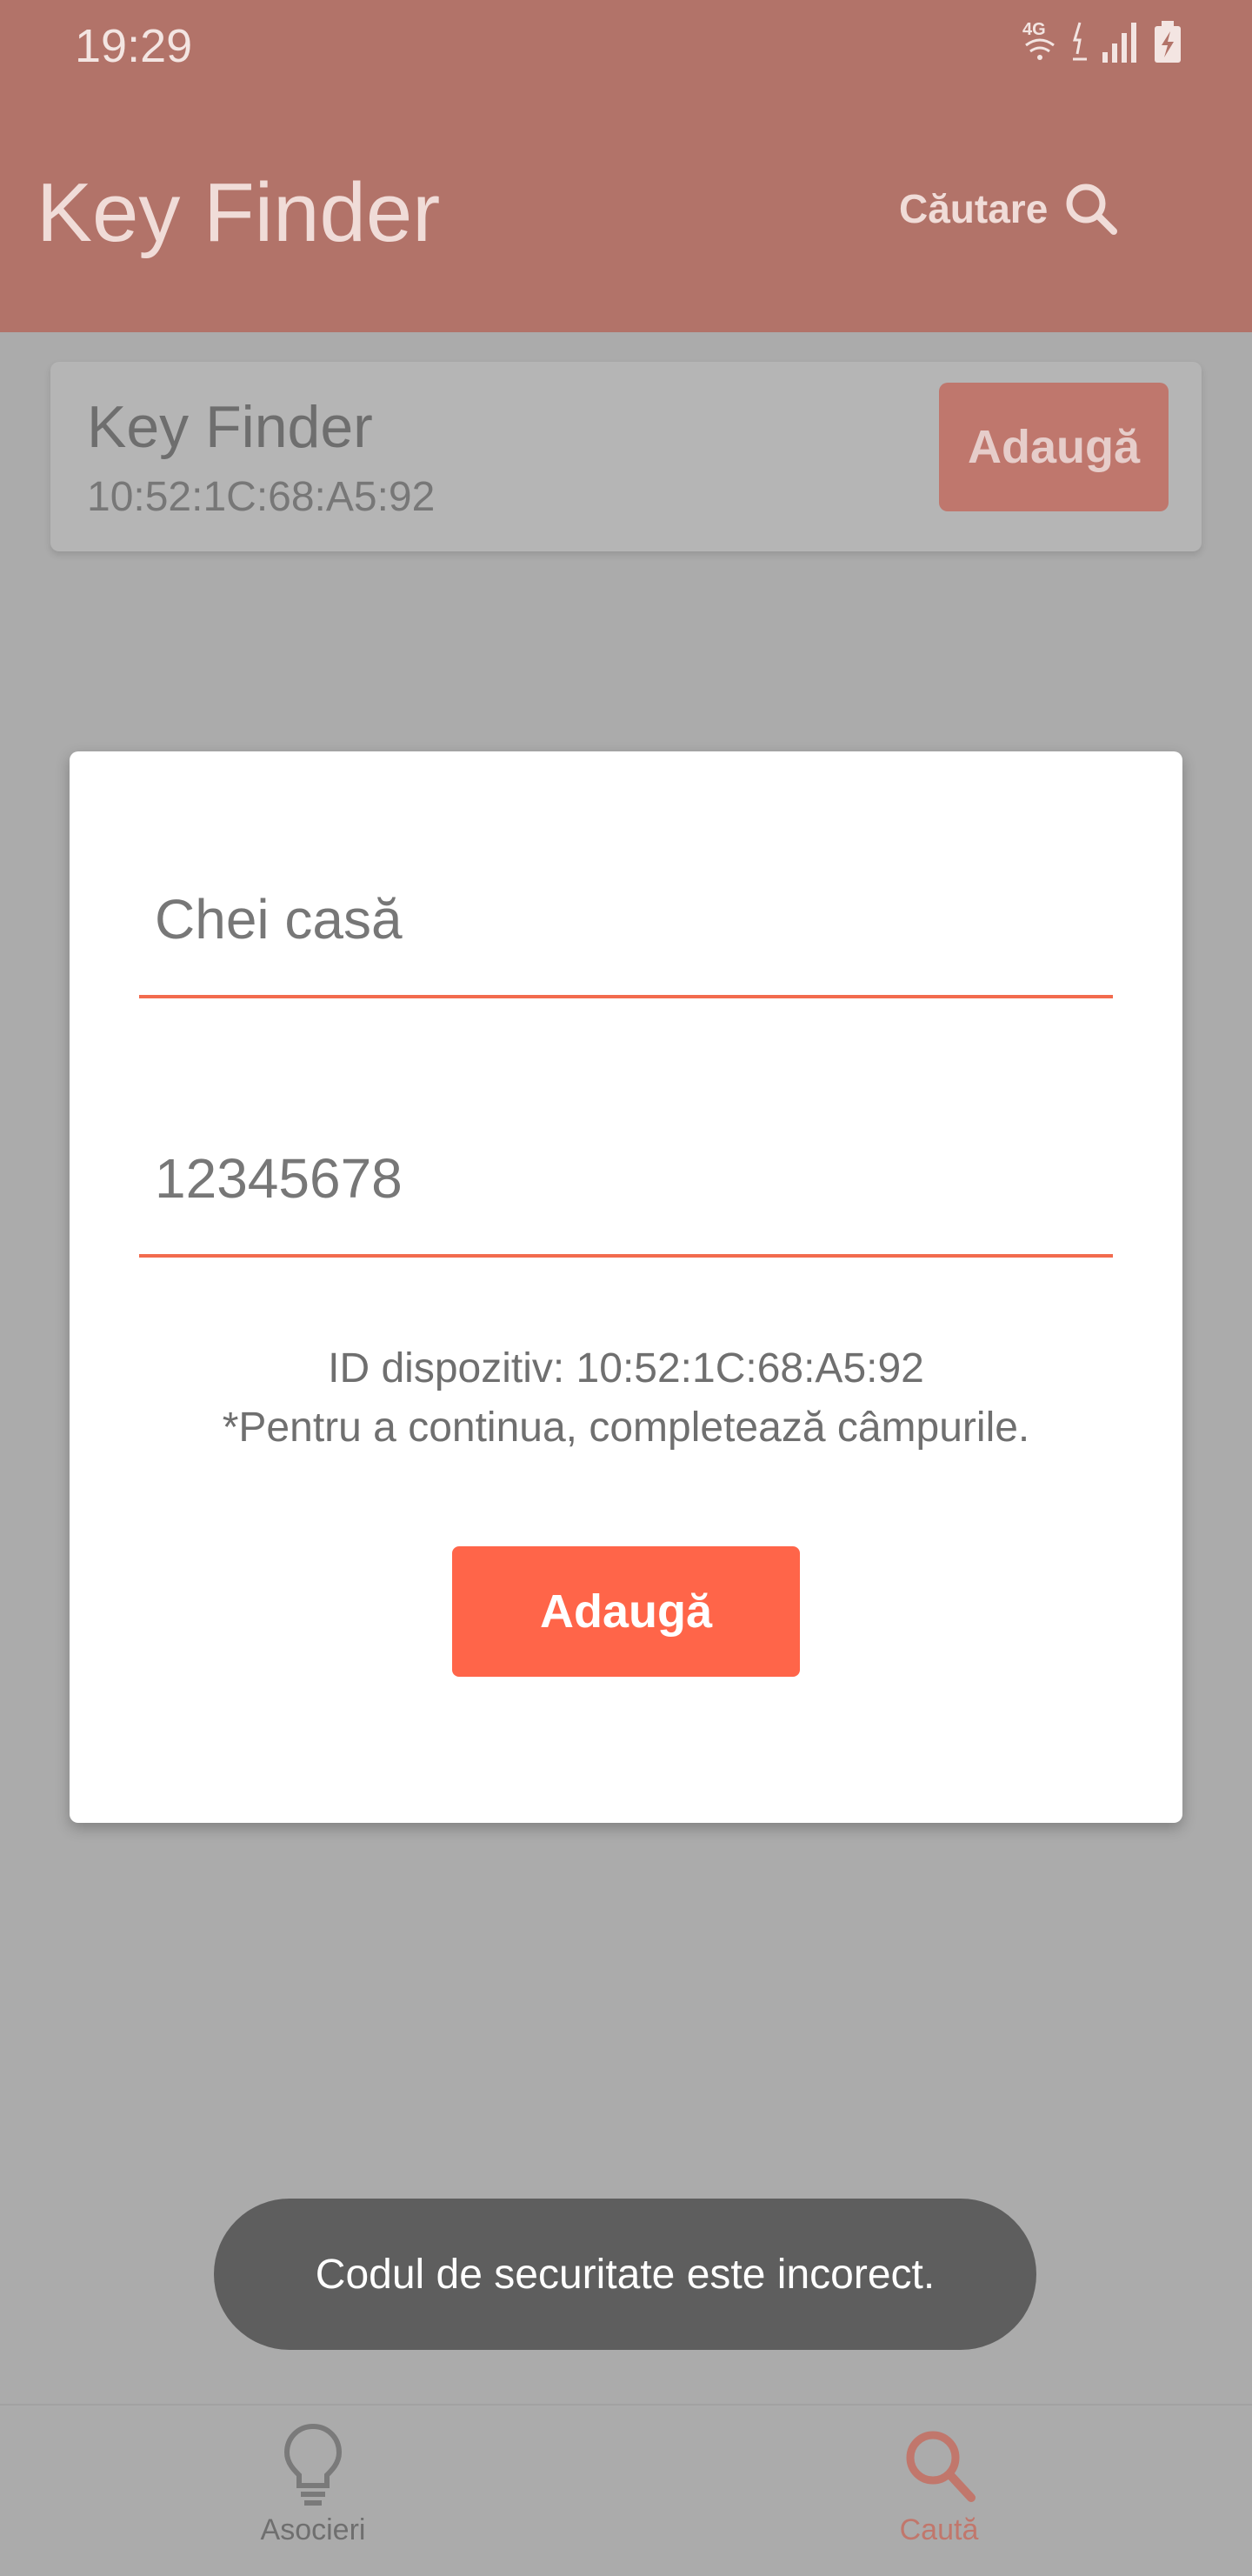 Image resolution: width=1252 pixels, height=2576 pixels. I want to click on status-time: 19:29, so click(134, 46).